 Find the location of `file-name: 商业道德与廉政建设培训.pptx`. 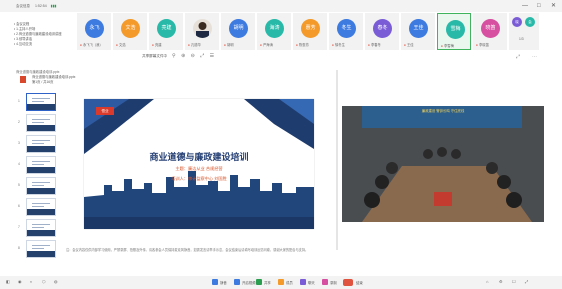

file-name: 商业道德与廉政建设培训.pptx is located at coordinates (53, 77).